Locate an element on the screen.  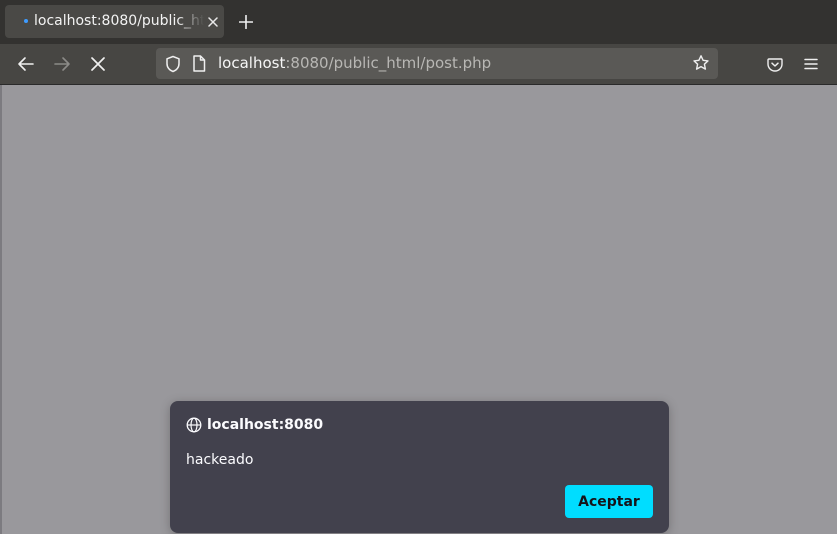
back-arrow-icon is located at coordinates (26, 64).